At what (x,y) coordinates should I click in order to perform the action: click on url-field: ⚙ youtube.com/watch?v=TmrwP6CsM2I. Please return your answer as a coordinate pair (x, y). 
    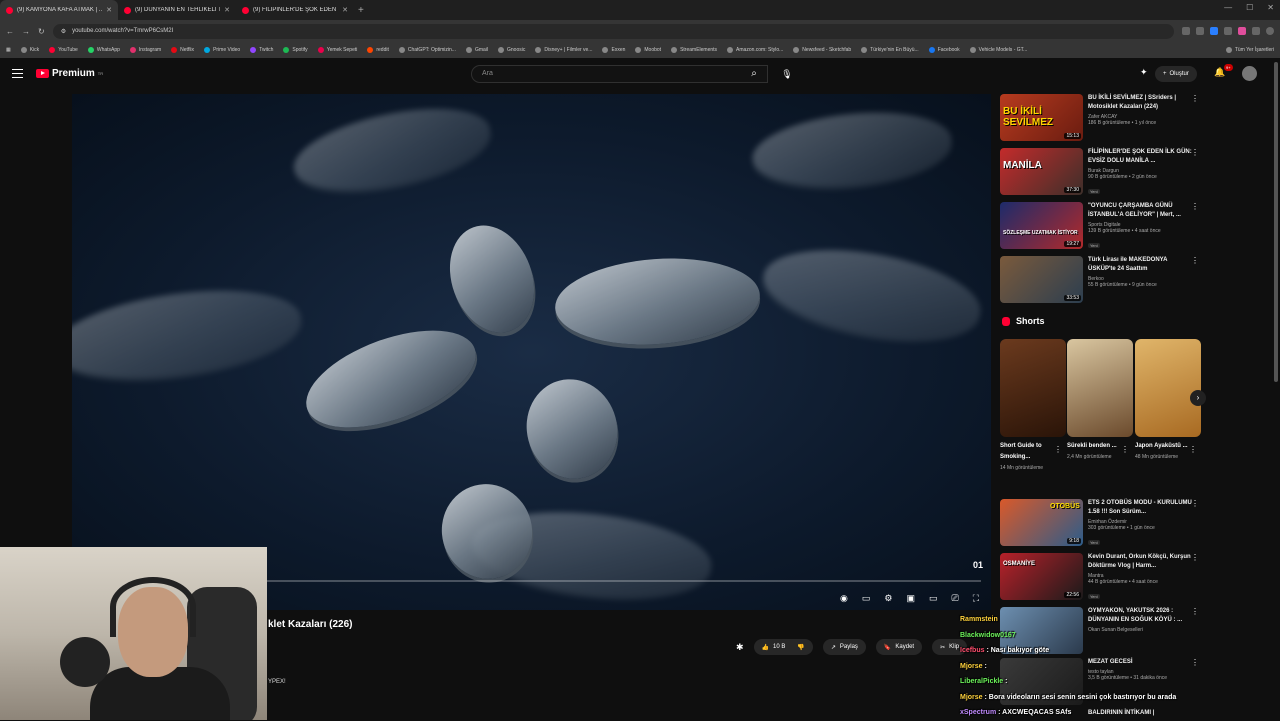
    Looking at the image, I should click on (613, 31).